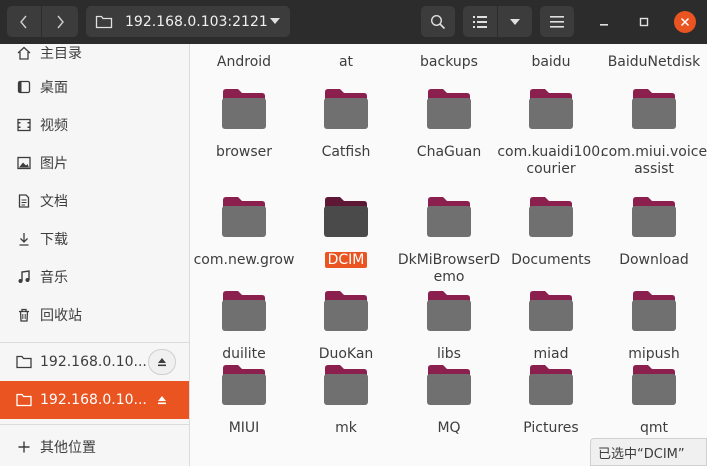 The width and height of the screenshot is (707, 466). What do you see at coordinates (94, 125) in the screenshot?
I see `sidebar-item-videos: 视频` at bounding box center [94, 125].